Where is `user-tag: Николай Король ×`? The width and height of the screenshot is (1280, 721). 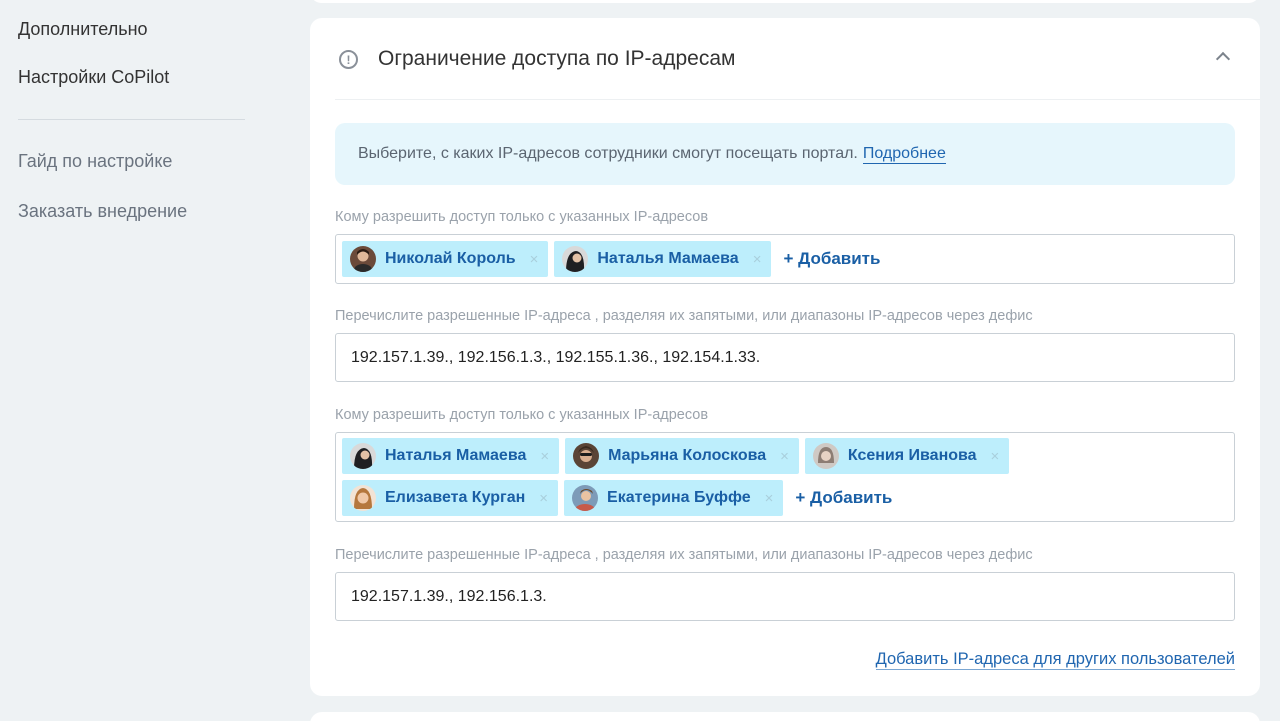 user-tag: Николай Король × is located at coordinates (445, 259).